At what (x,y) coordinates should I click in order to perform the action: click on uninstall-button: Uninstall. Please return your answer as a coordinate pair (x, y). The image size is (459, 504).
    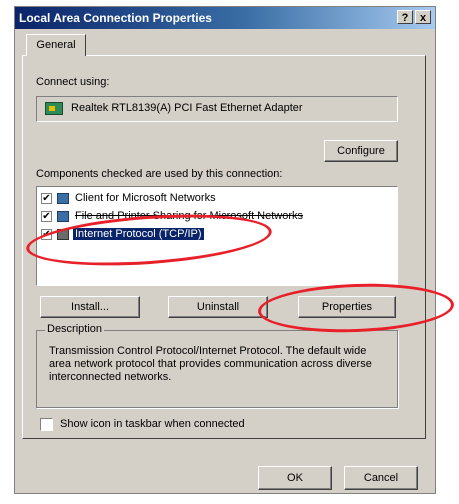
    Looking at the image, I should click on (218, 307).